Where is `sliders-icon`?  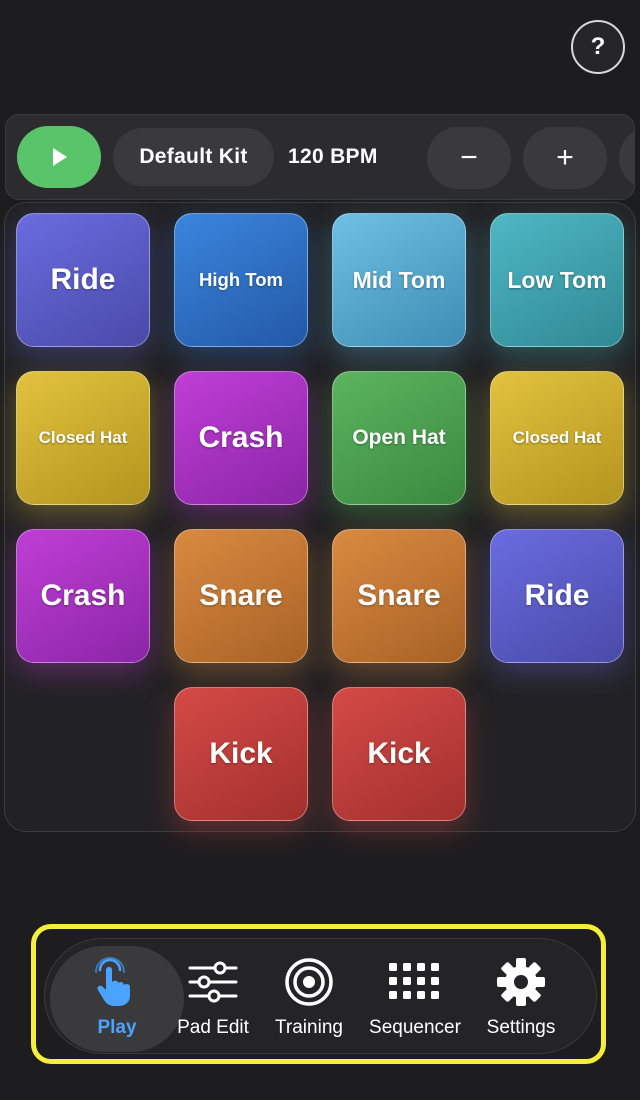 sliders-icon is located at coordinates (213, 982).